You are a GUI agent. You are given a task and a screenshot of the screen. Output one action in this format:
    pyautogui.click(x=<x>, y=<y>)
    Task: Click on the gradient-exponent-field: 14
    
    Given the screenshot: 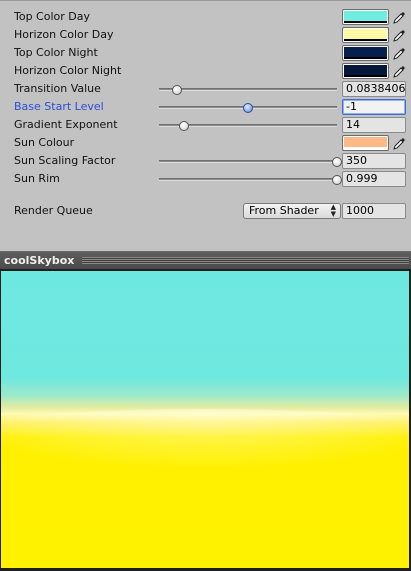 What is the action you would take?
    pyautogui.click(x=374, y=125)
    